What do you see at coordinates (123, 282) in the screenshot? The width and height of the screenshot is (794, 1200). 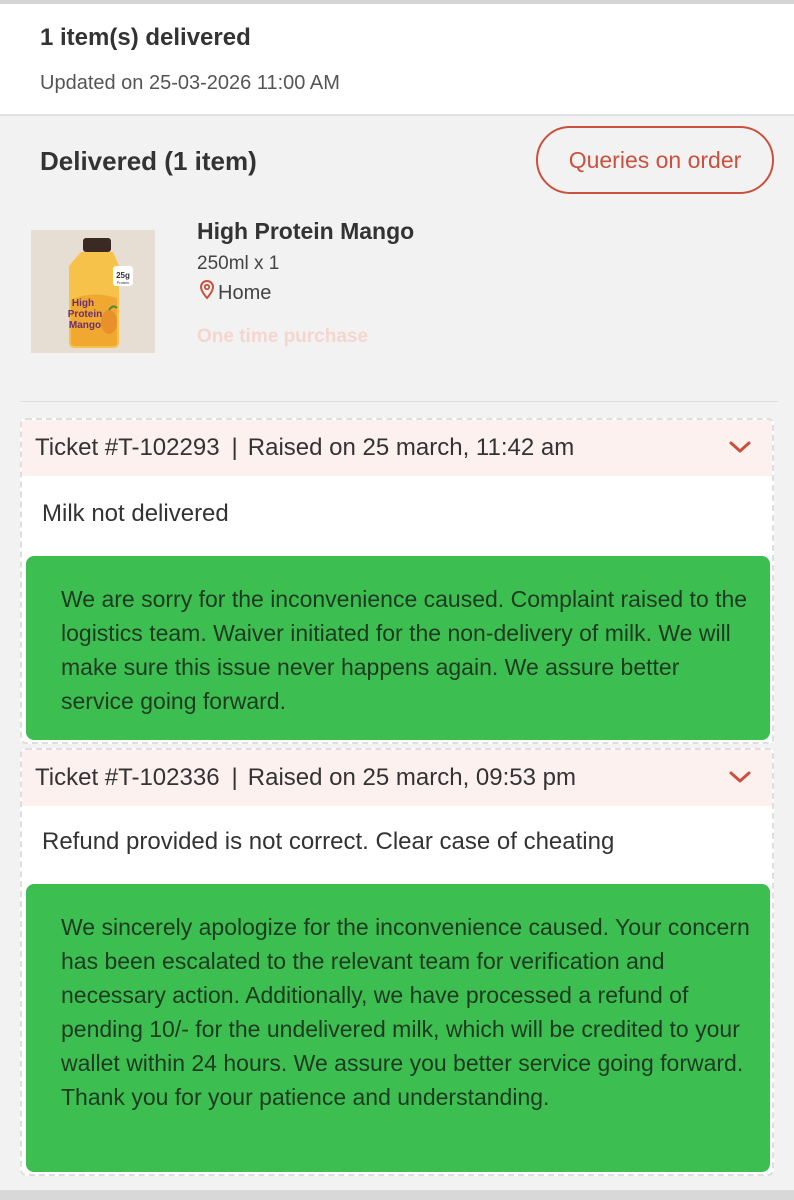 I see `bottle-protein-word: Protein` at bounding box center [123, 282].